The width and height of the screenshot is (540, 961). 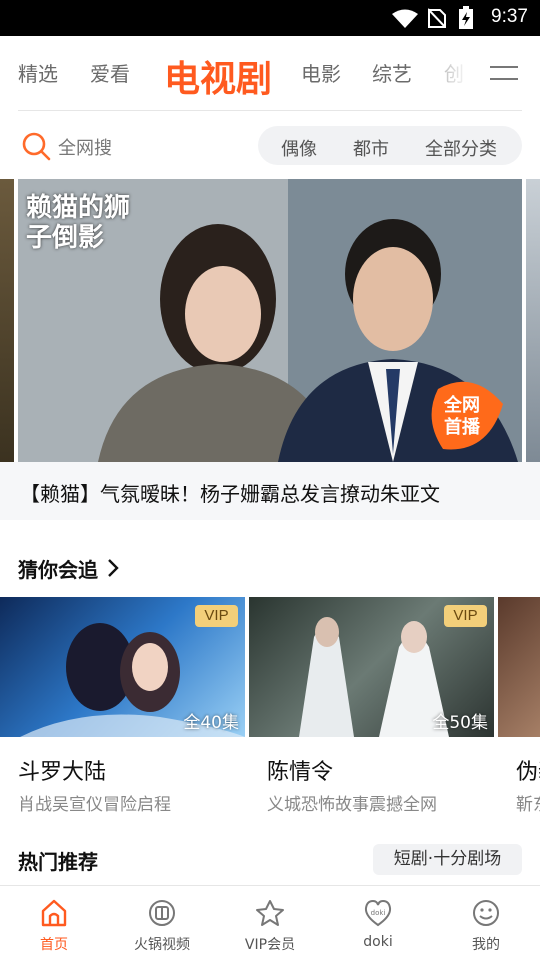 I want to click on card-partial-text: 伪装 靳东, so click(x=528, y=780).